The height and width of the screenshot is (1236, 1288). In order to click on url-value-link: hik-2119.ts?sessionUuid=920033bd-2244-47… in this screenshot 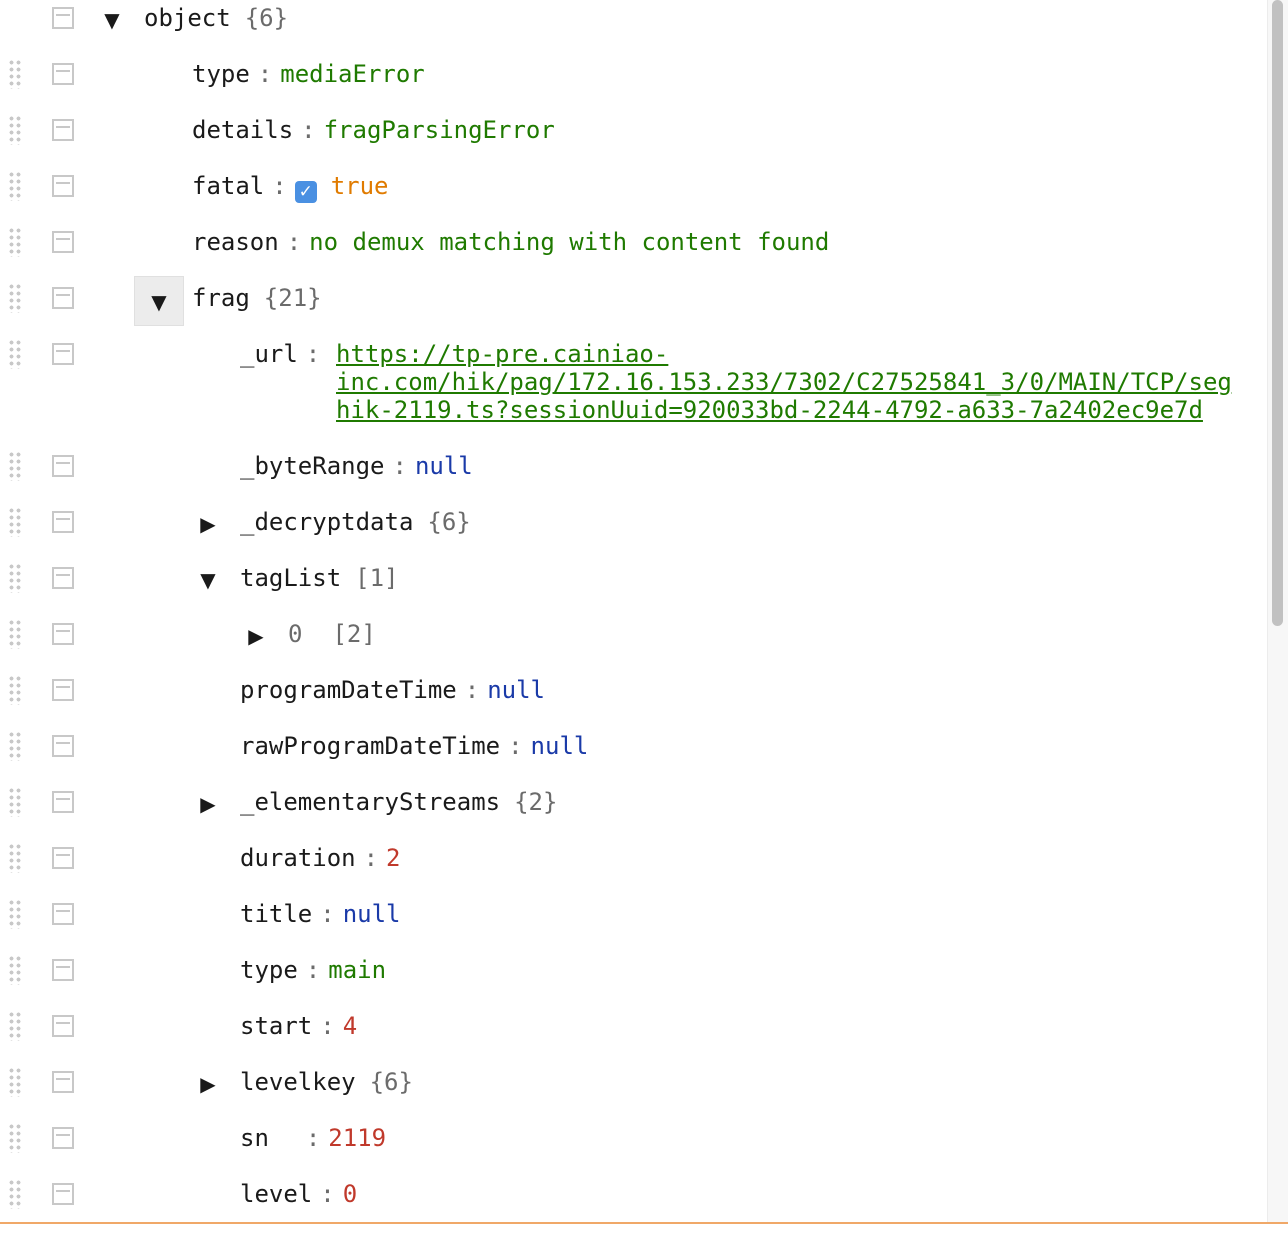, I will do `click(769, 410)`.